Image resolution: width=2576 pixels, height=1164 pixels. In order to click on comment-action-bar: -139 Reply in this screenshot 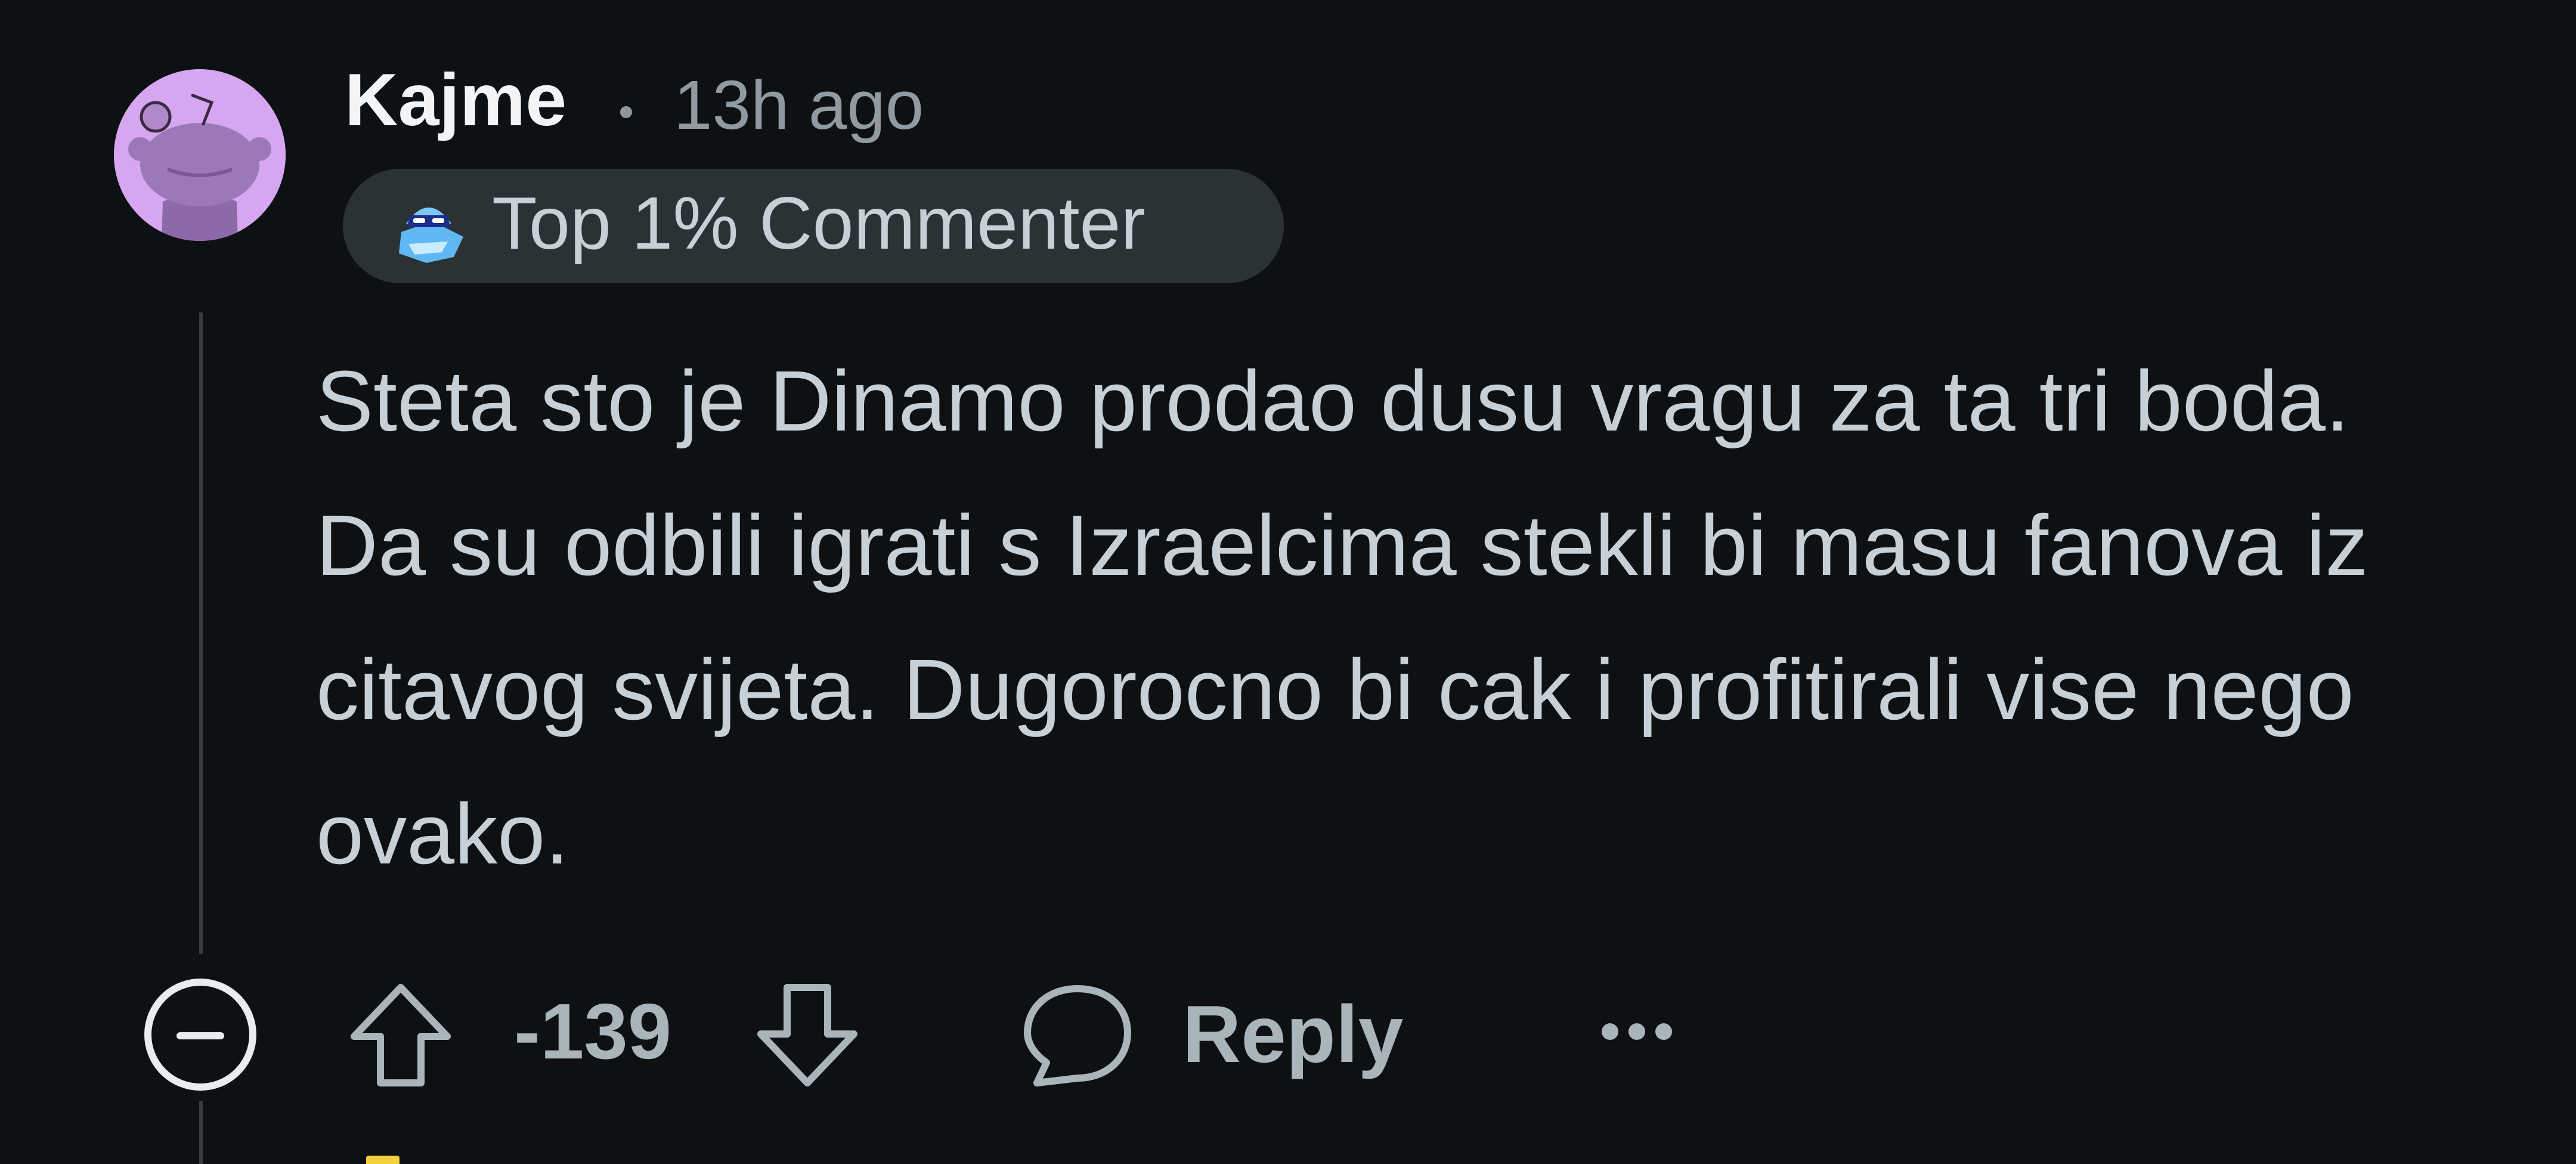, I will do `click(1288, 1031)`.